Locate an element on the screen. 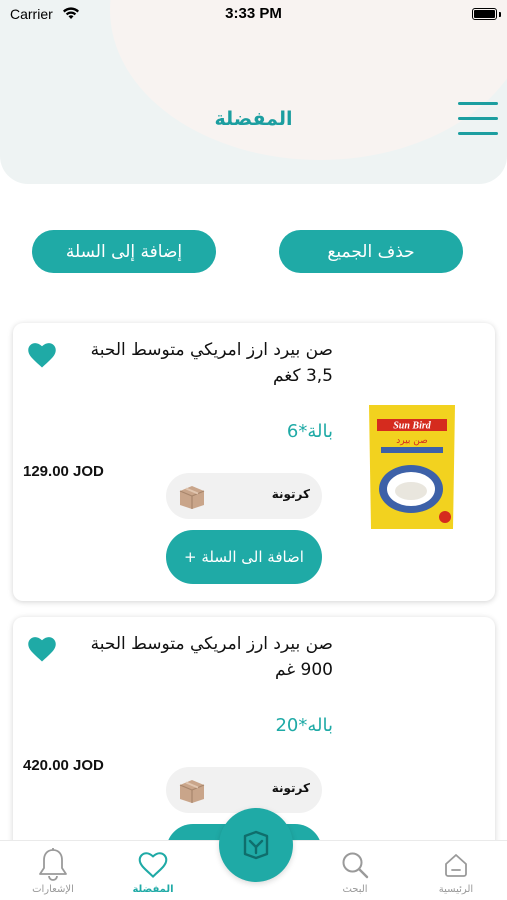  product-price: 420.00 JOD is located at coordinates (63, 765).